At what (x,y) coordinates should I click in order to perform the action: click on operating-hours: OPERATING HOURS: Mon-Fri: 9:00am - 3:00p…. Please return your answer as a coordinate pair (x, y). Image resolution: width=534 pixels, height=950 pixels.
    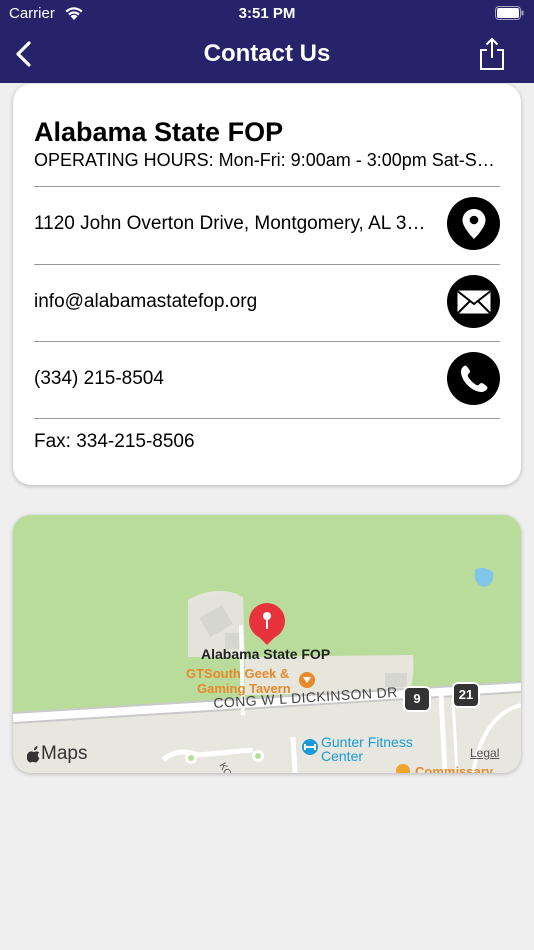
    Looking at the image, I should click on (267, 160).